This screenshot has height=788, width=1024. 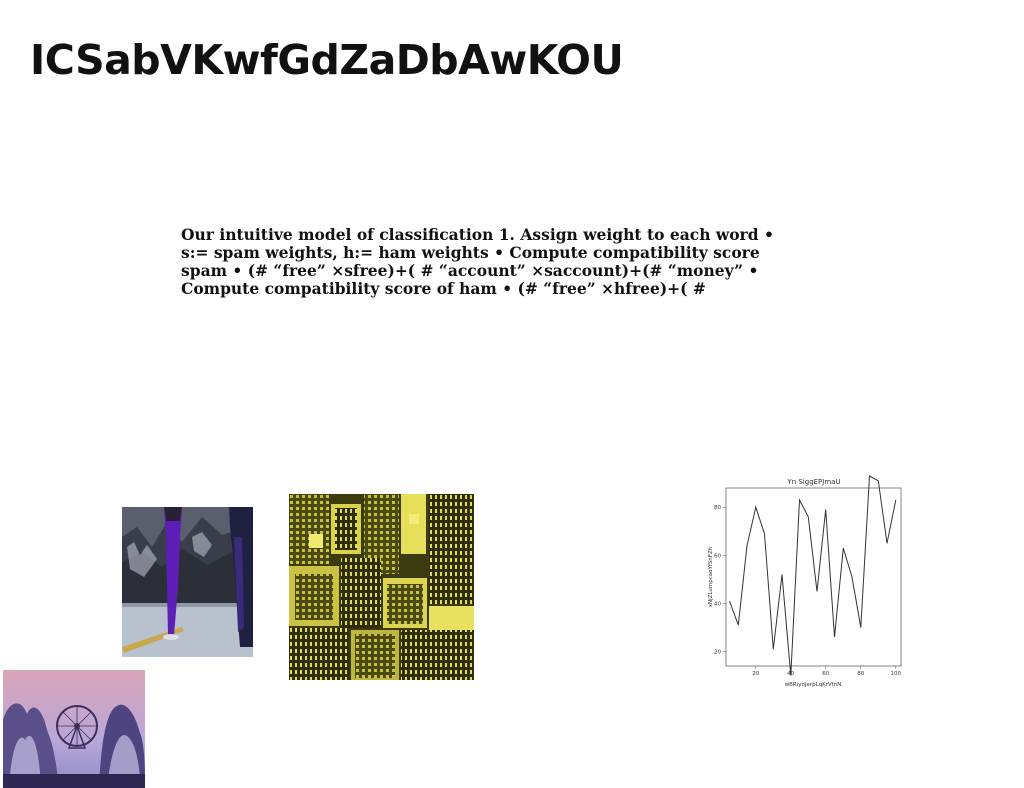 What do you see at coordinates (860, 674) in the screenshot?
I see `x-tick-label: 80` at bounding box center [860, 674].